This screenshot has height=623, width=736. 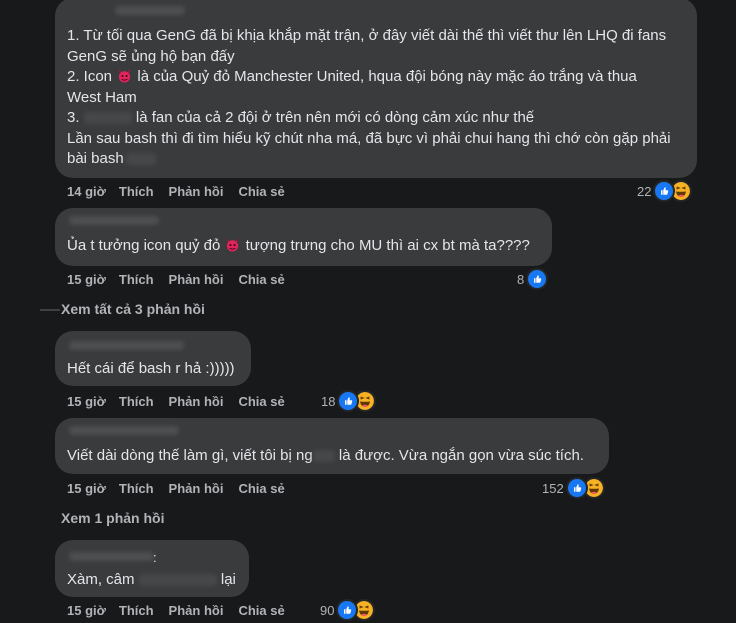 I want to click on comment-4-actions: 15 giờ Thích Phản hồi Chia sẻ, so click(x=183, y=488).